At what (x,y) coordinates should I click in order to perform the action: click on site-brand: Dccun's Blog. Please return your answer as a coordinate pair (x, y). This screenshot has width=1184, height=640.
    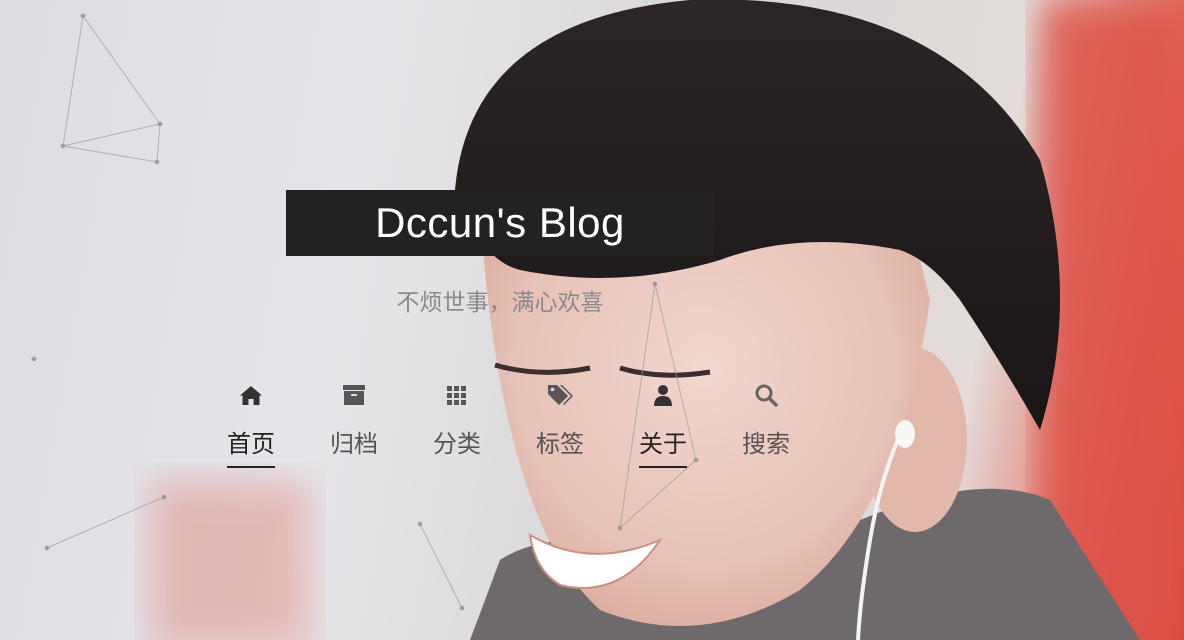
    Looking at the image, I should click on (500, 223).